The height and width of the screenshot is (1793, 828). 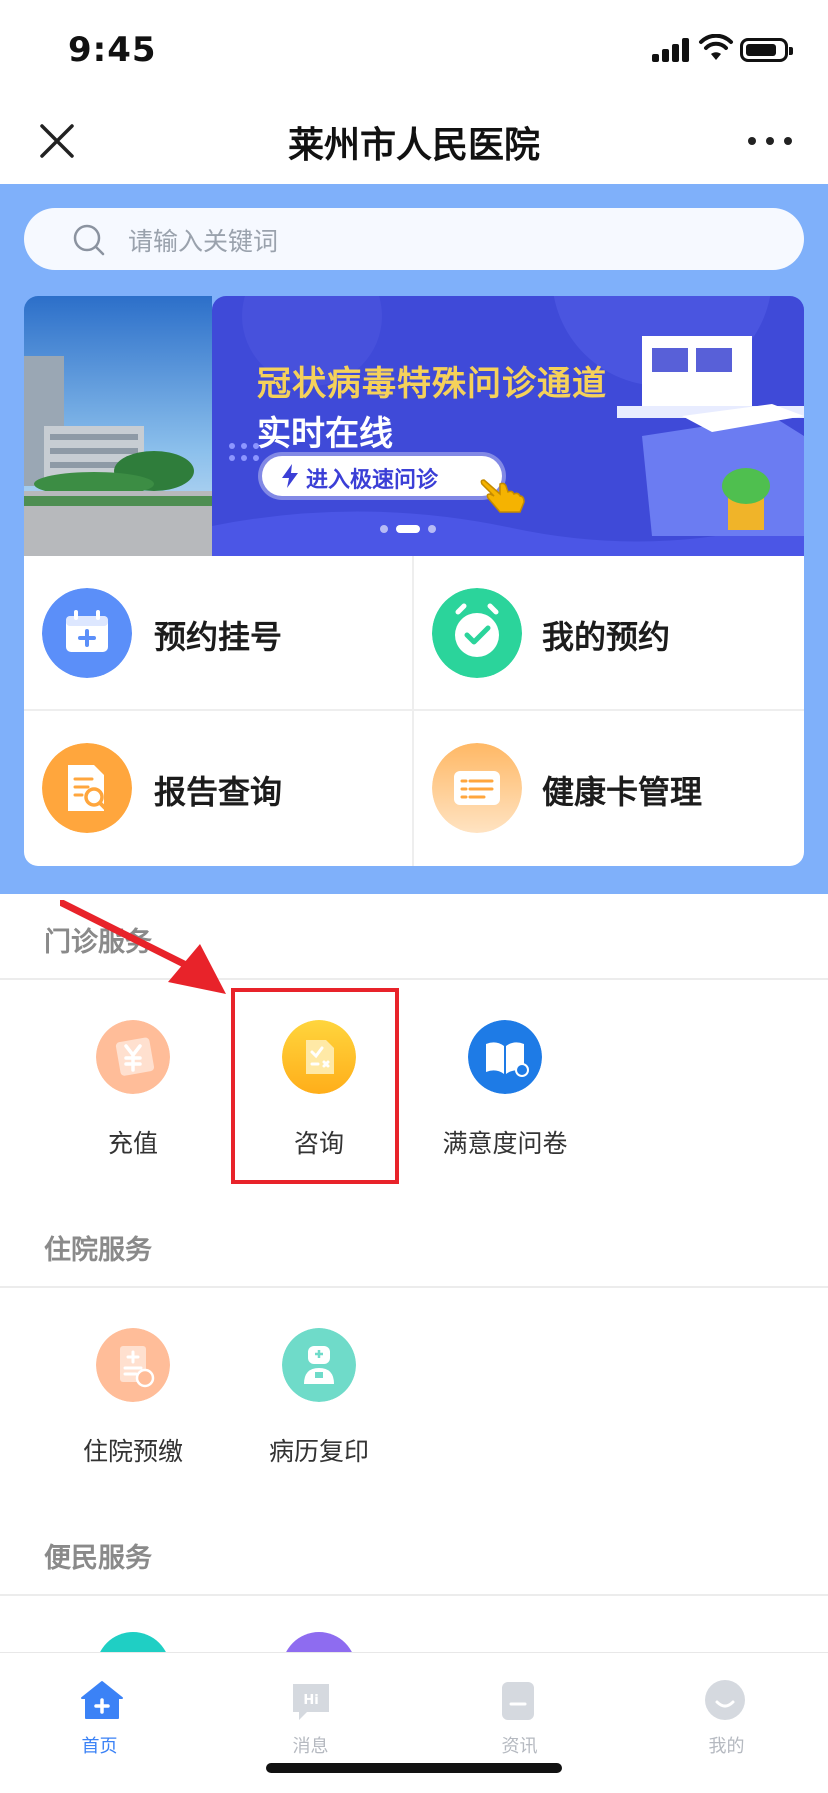 I want to click on status-time: 9:45, so click(x=112, y=50).